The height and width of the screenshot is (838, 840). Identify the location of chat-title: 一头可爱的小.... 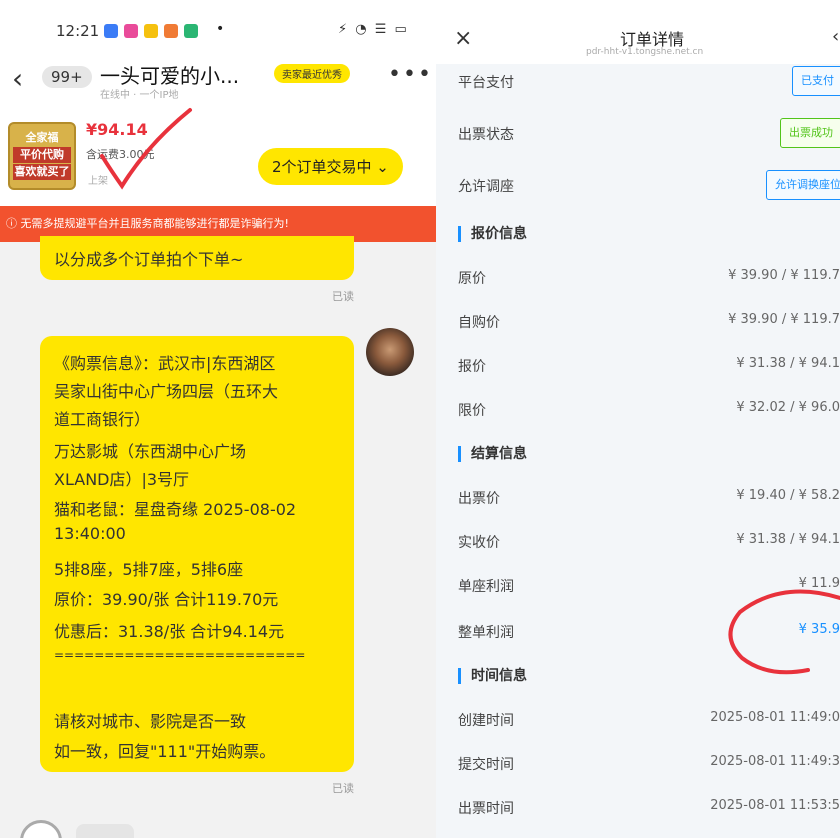
(170, 76).